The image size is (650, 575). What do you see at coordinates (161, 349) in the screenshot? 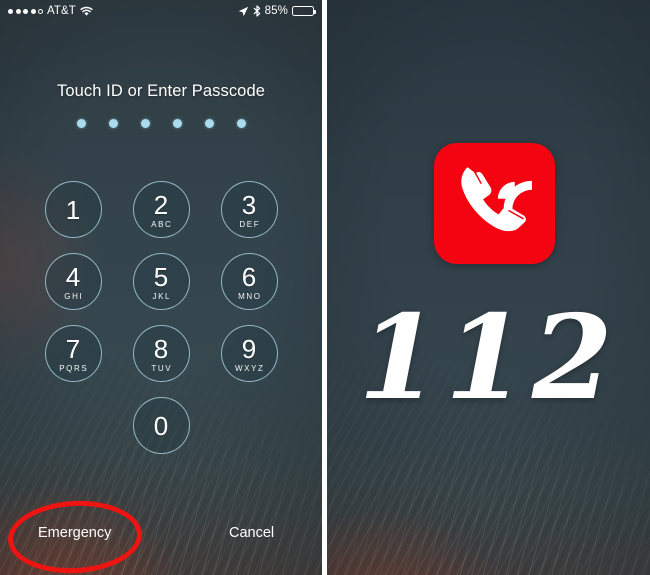
I see `keypad-key-digit: 8` at bounding box center [161, 349].